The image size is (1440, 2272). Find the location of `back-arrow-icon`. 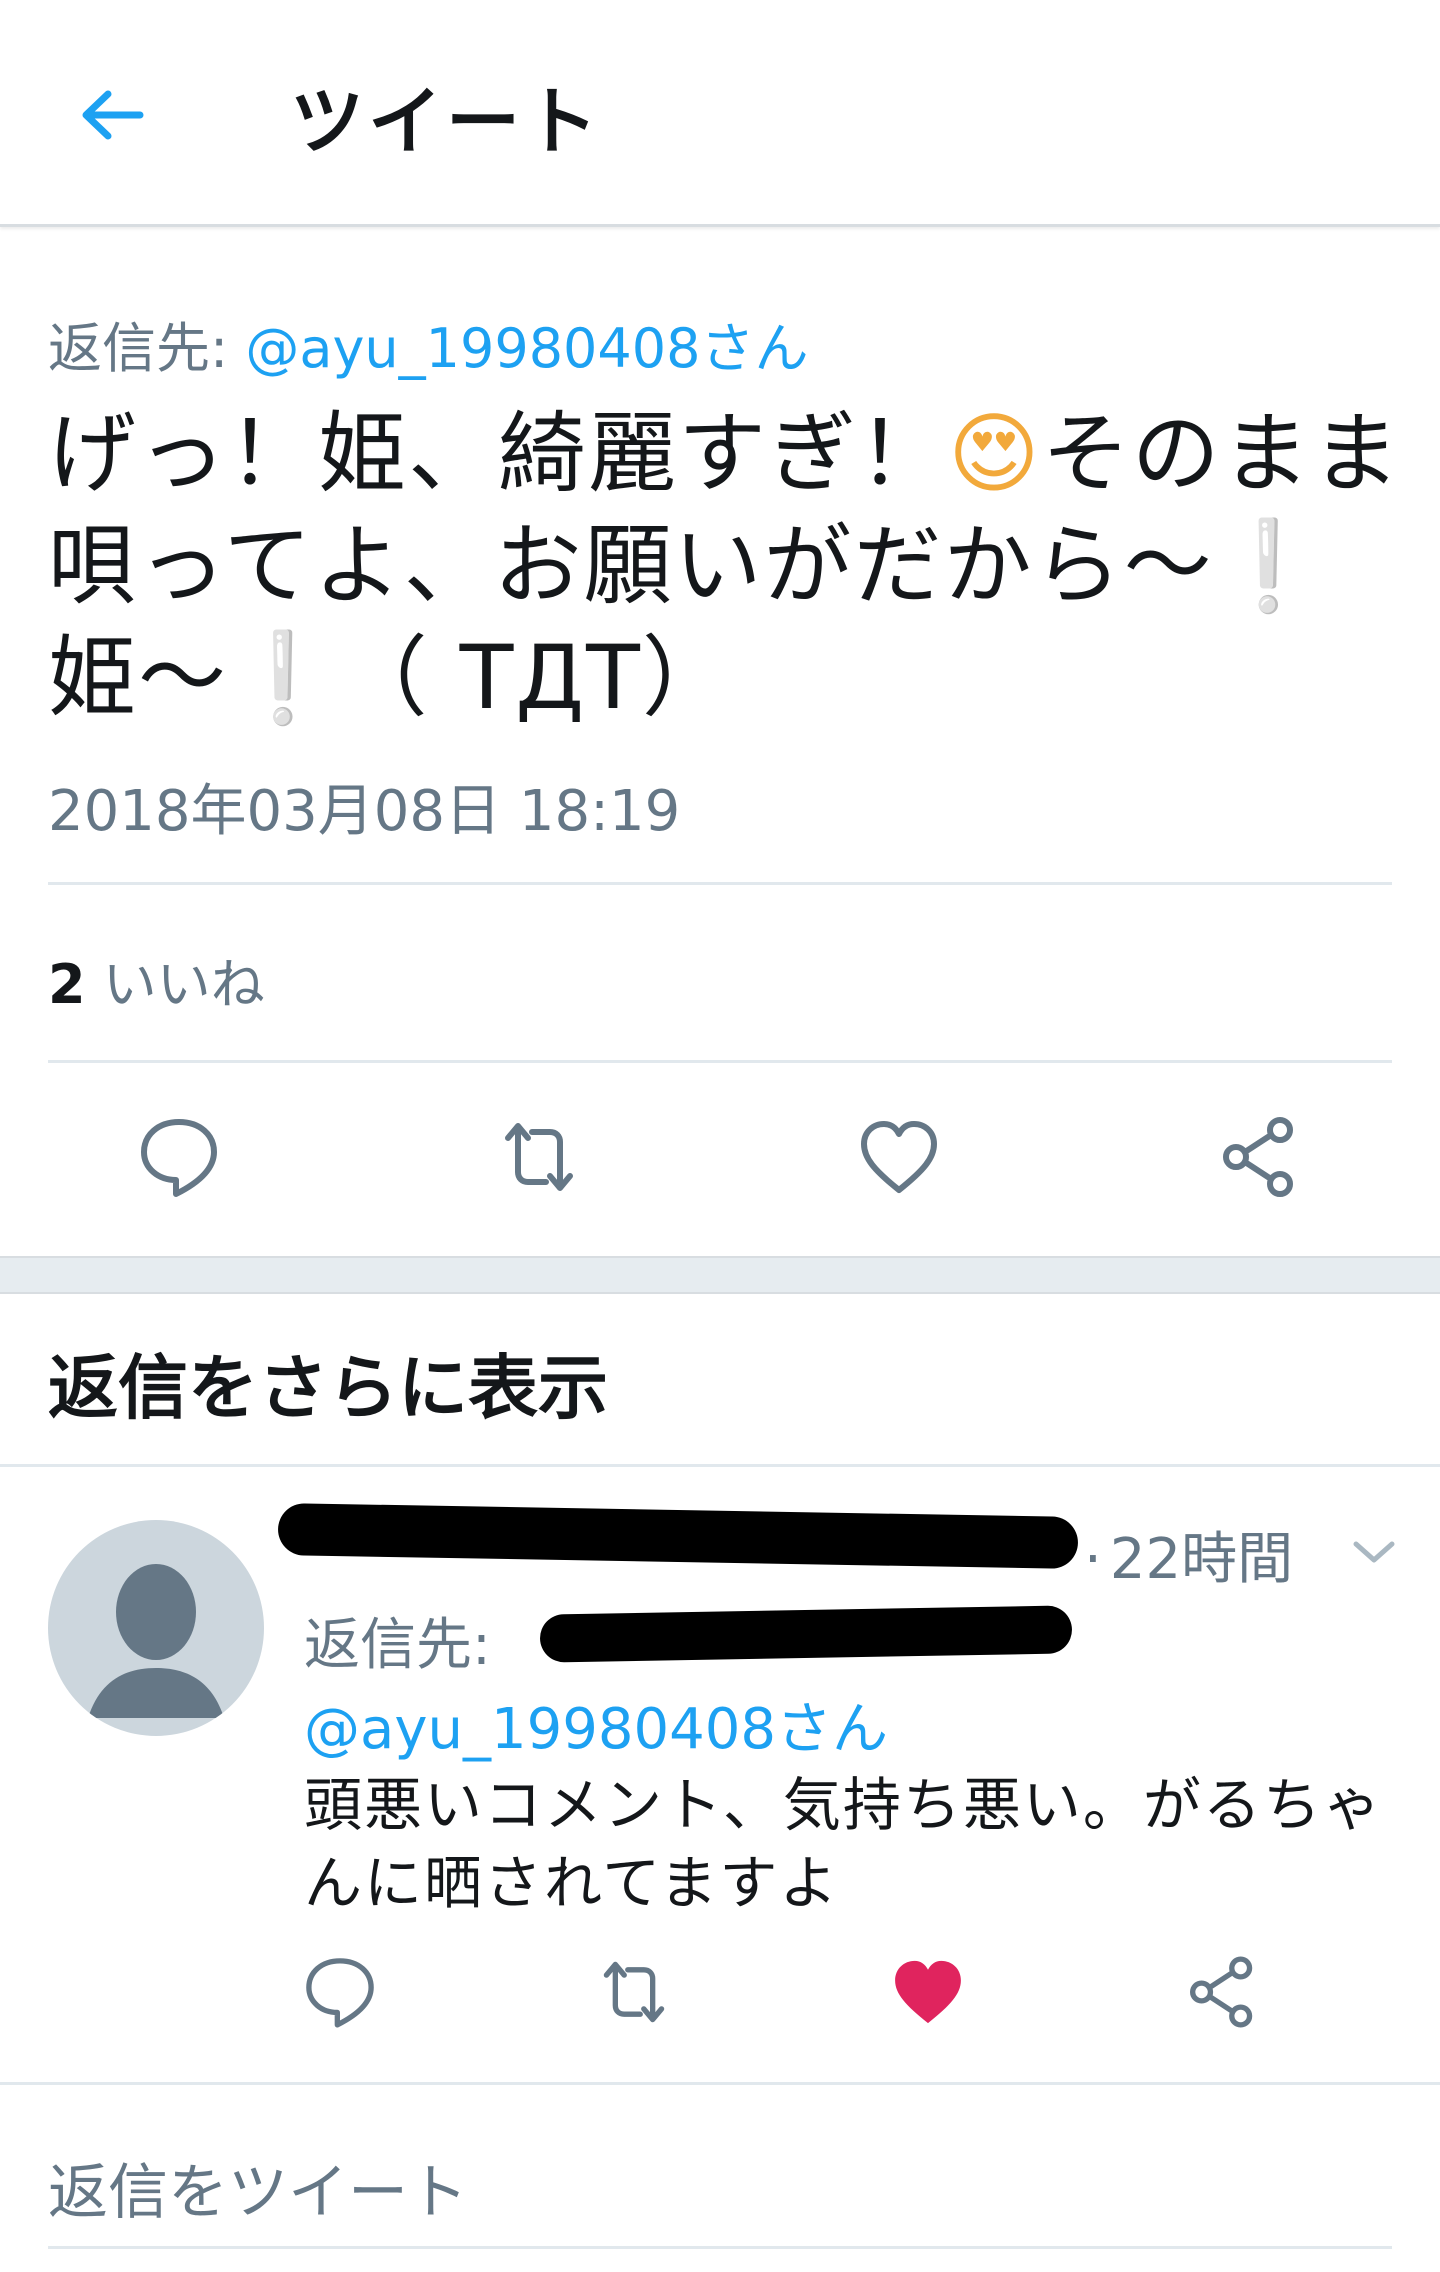

back-arrow-icon is located at coordinates (115, 115).